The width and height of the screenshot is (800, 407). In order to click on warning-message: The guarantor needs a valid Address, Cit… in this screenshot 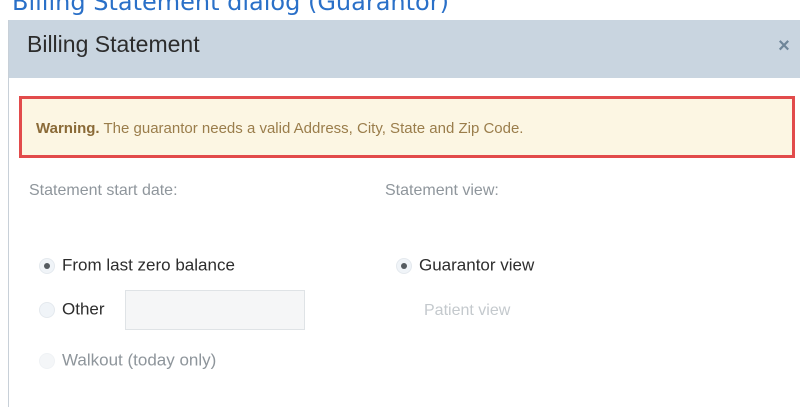, I will do `click(313, 128)`.